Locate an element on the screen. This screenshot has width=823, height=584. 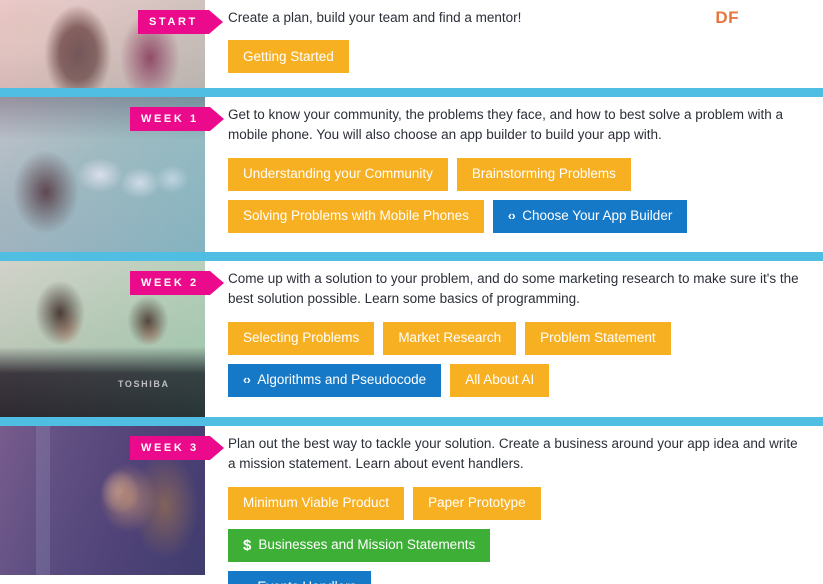
lesson-button-row: ‹›Events Handlers is located at coordinates (514, 577).